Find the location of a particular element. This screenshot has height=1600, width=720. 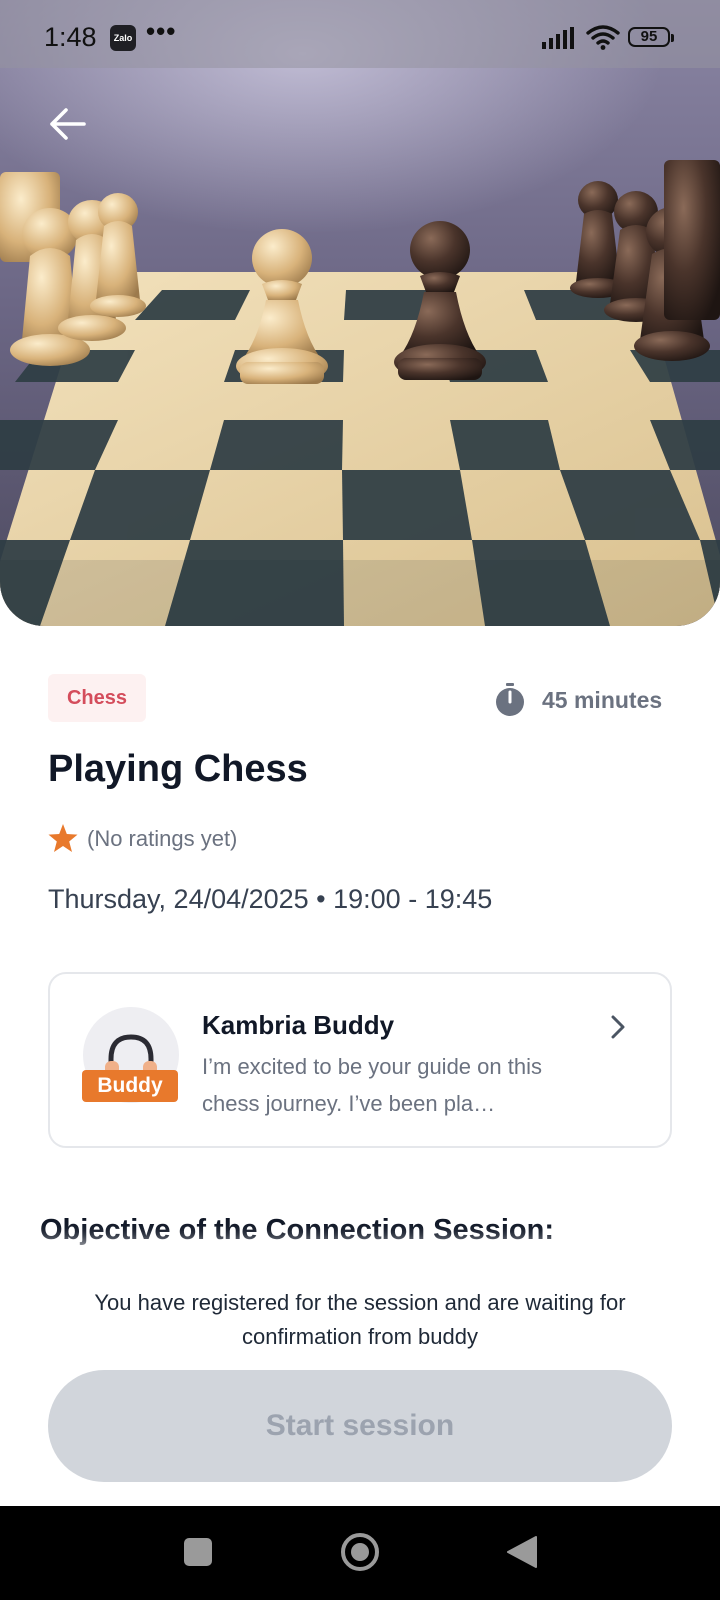

system-back-icon is located at coordinates (522, 1552).